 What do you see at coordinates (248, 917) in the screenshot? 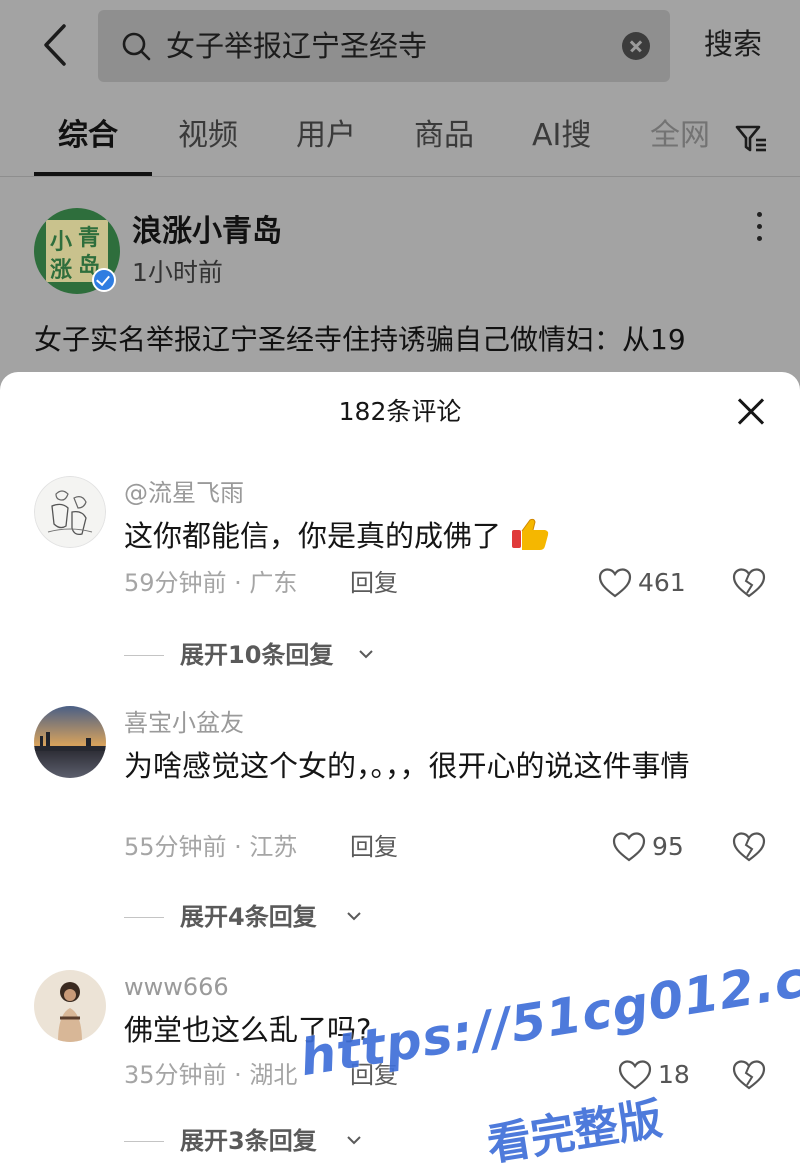
I see `expand-replies-label: 展开4条回复` at bounding box center [248, 917].